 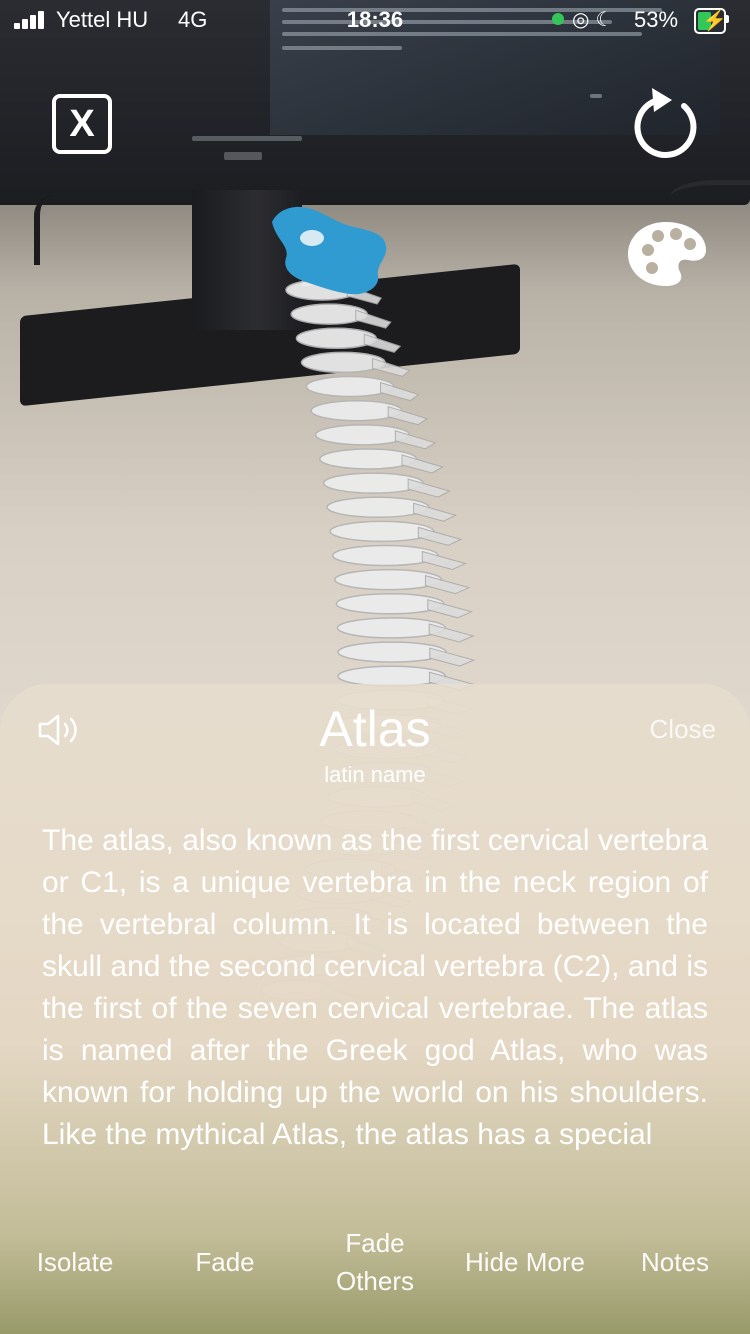 I want to click on isolate-button: Isolate, so click(x=75, y=1262).